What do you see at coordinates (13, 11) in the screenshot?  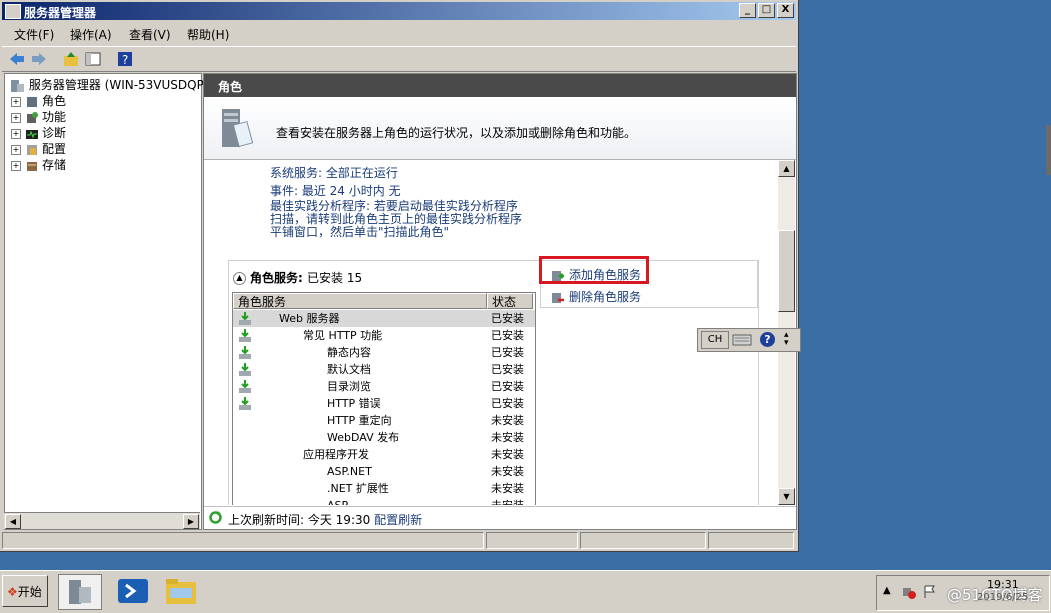 I see `server-manager-icon` at bounding box center [13, 11].